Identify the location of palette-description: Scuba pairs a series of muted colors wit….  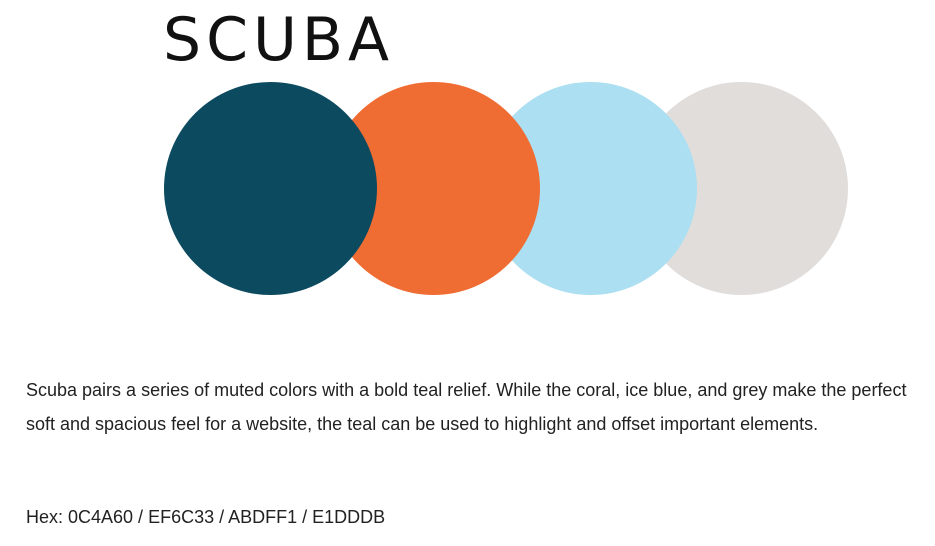
(466, 407).